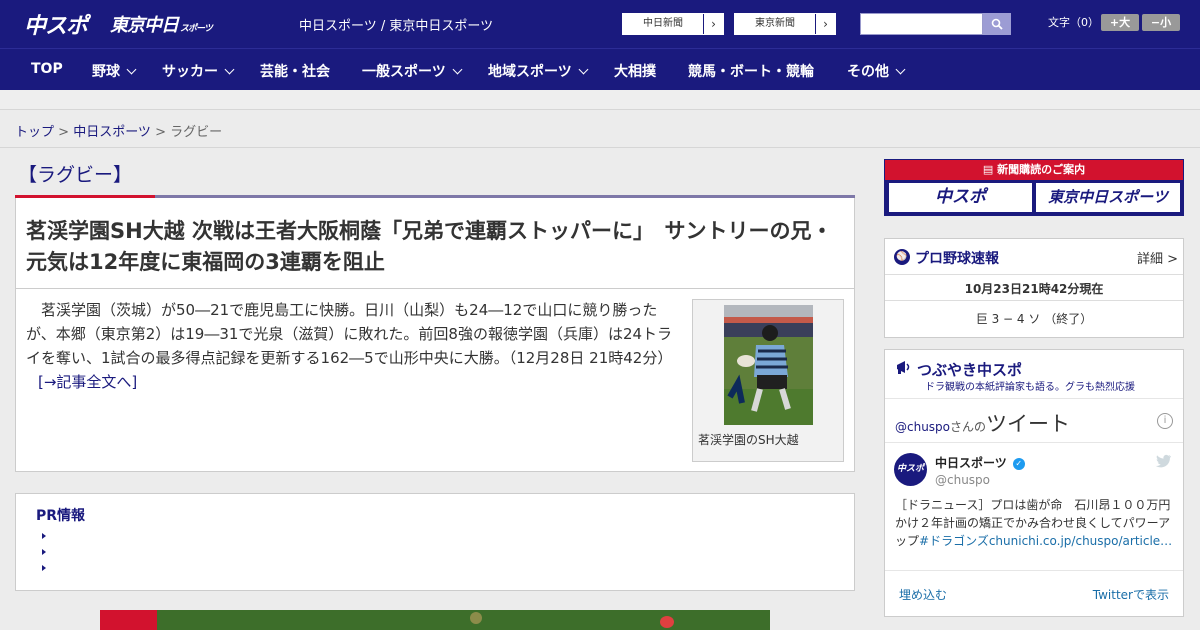 This screenshot has height=630, width=1200. I want to click on nav-item-top: TOP, so click(47, 69).